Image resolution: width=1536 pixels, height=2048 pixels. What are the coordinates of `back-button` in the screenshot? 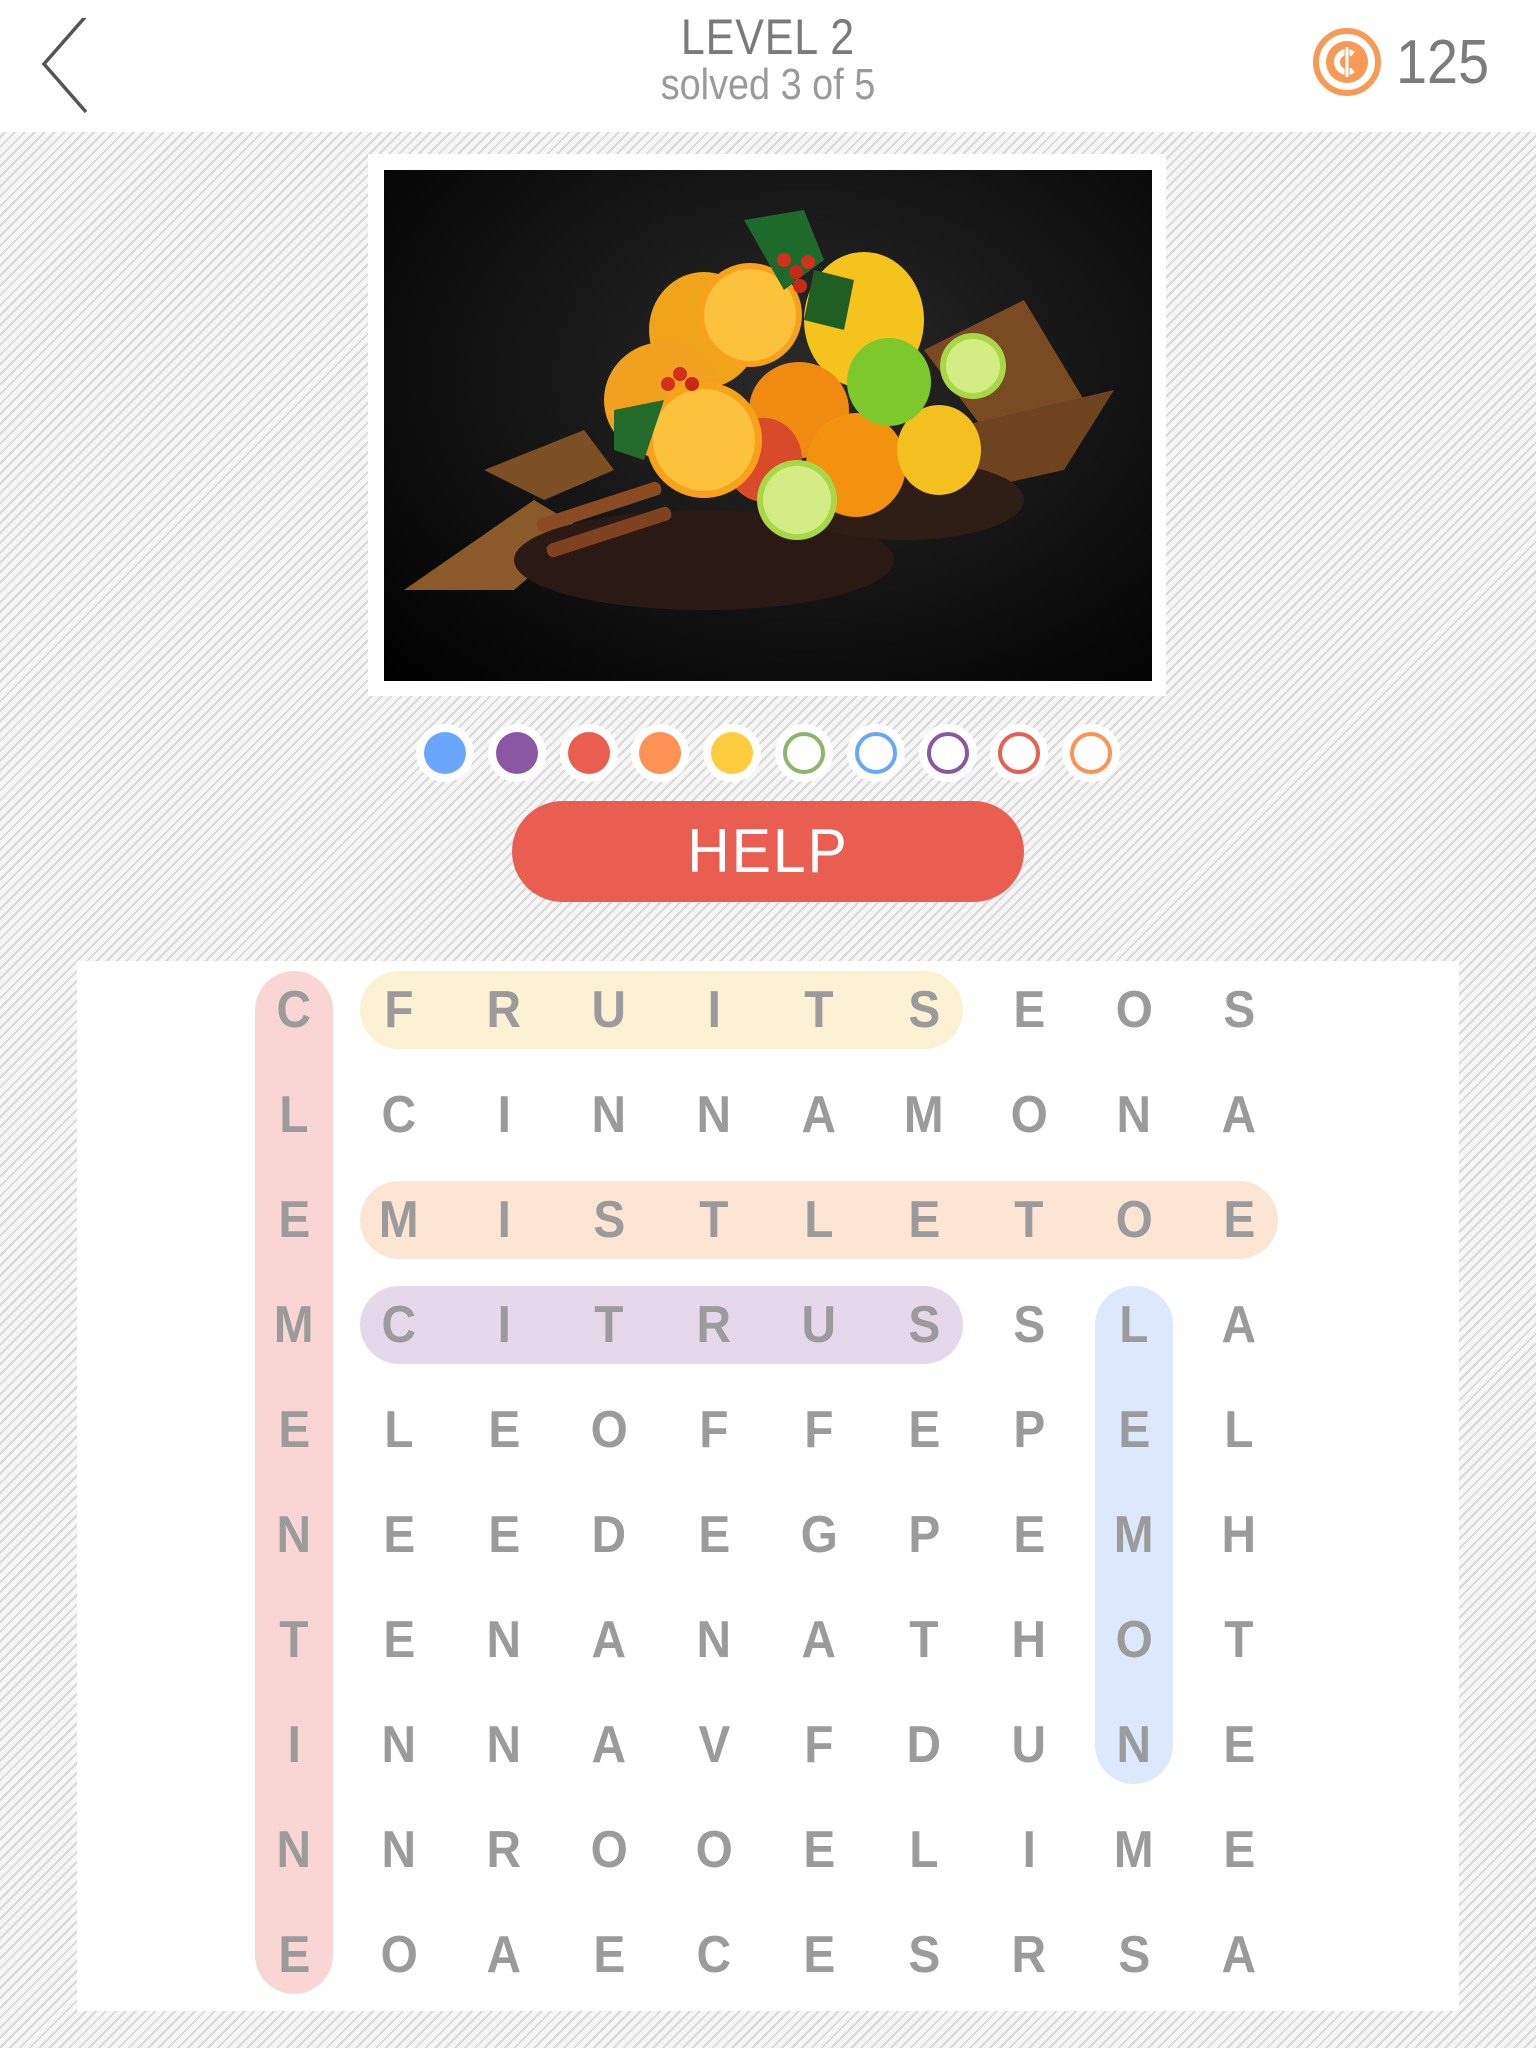 It's located at (68, 64).